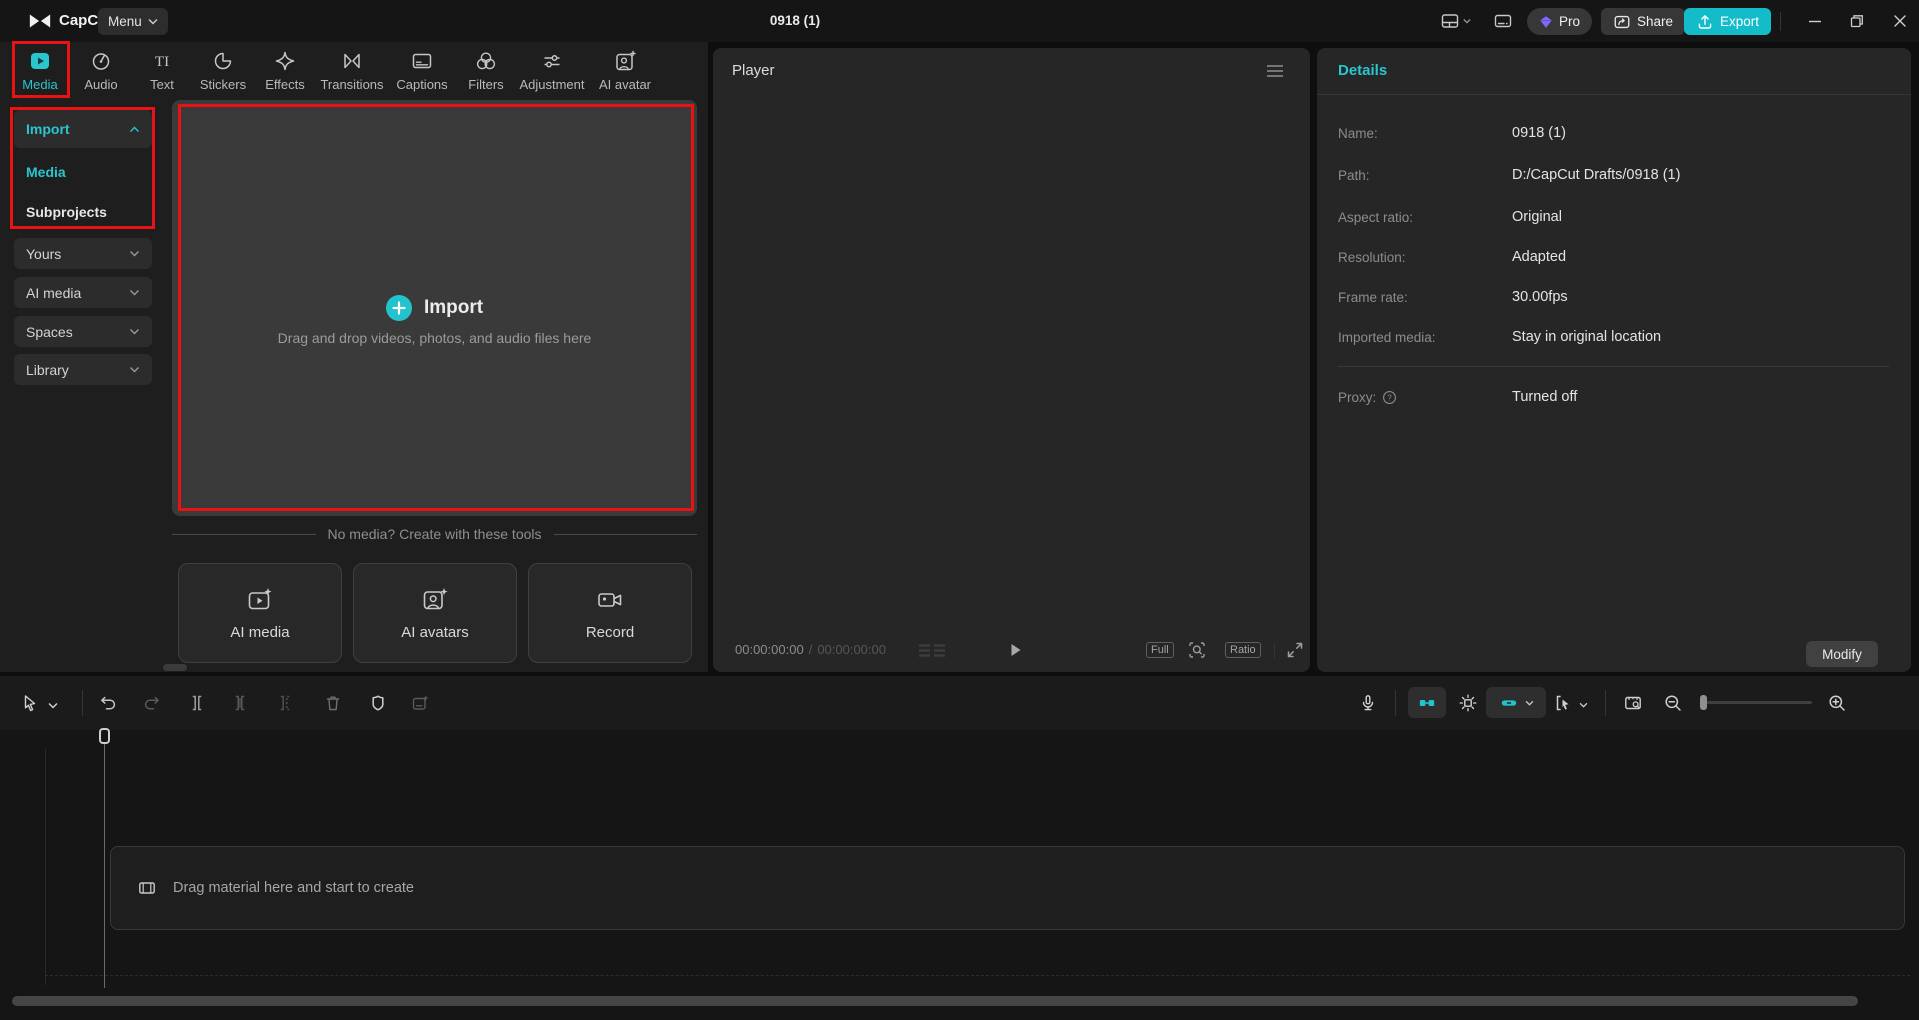 The width and height of the screenshot is (1919, 1020). I want to click on preview-axis-button, so click(1633, 703).